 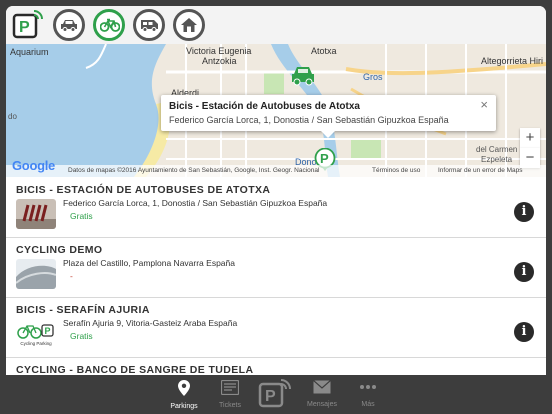 I want to click on tab-parkings: Parkings, so click(x=184, y=395).